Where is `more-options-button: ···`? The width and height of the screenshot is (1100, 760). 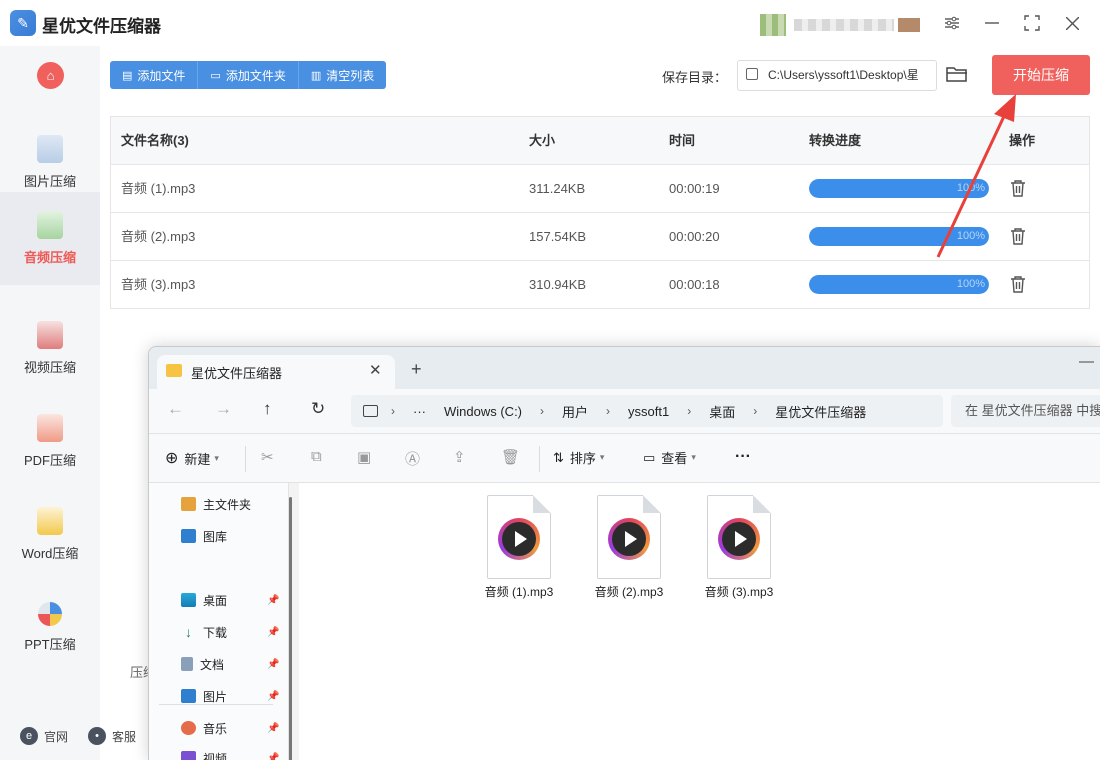 more-options-button: ··· is located at coordinates (743, 457).